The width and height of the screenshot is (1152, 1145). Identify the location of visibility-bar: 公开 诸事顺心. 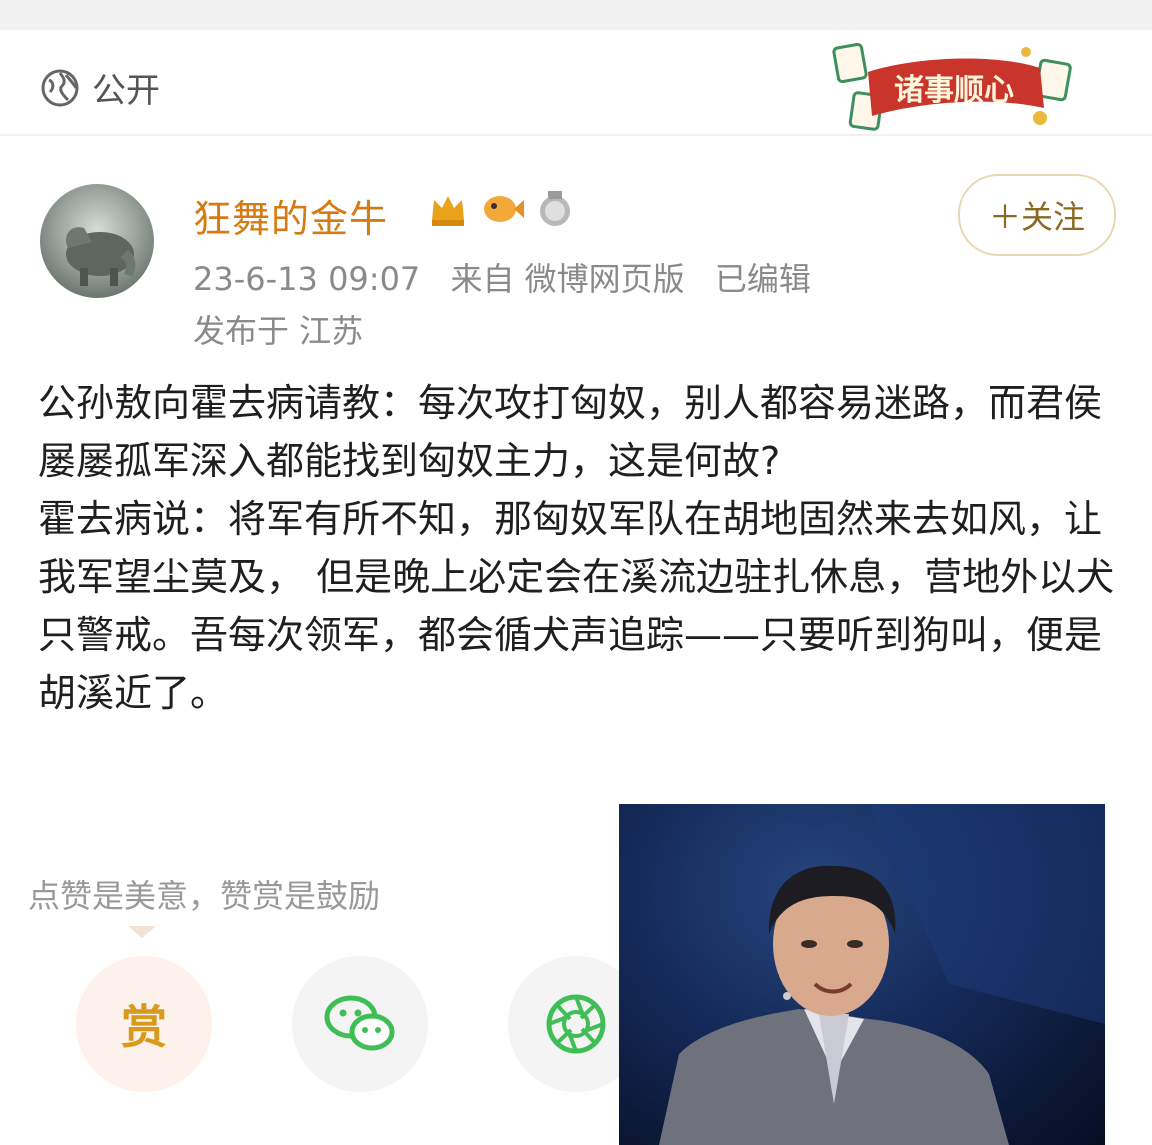
(576, 82).